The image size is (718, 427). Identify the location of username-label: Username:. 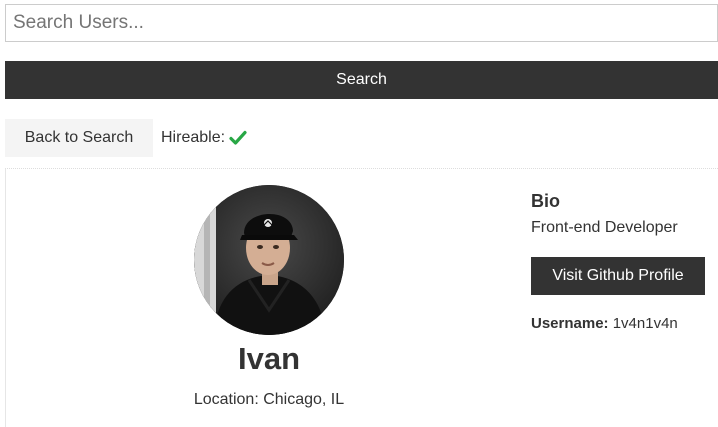
(570, 323).